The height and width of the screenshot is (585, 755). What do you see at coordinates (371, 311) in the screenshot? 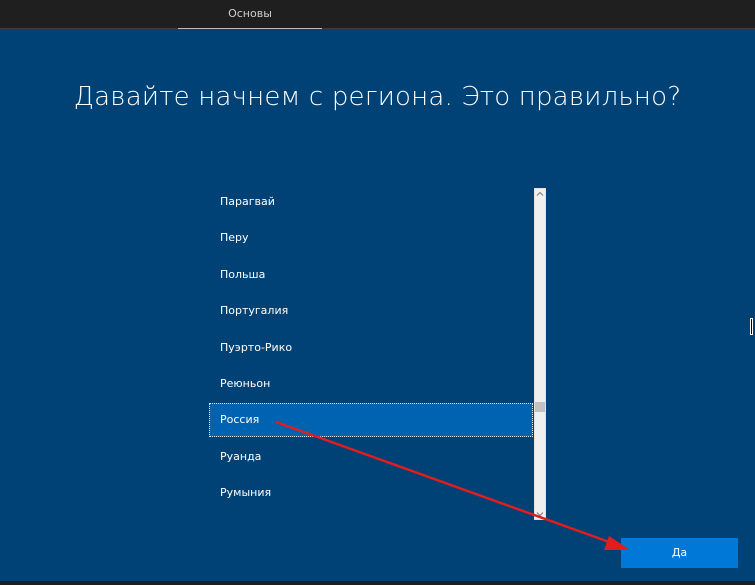
I see `list-item: Португалия` at bounding box center [371, 311].